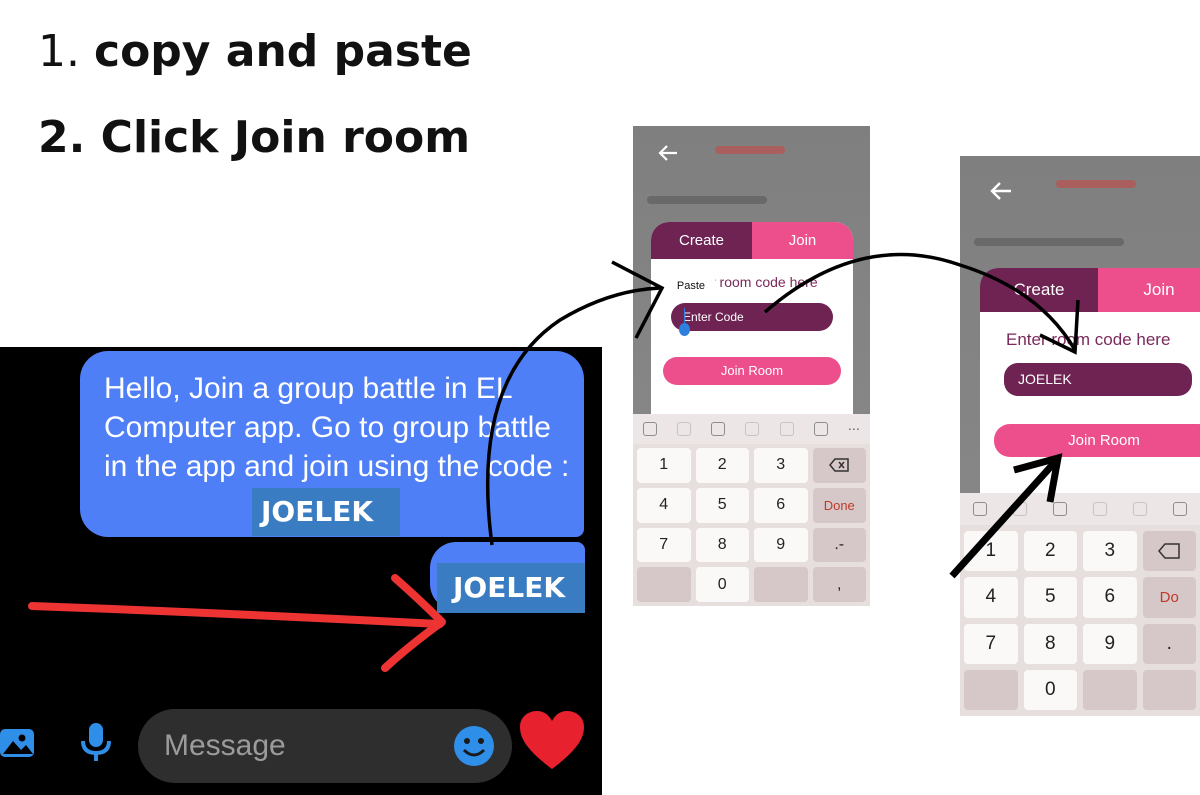 The image size is (1200, 795). I want to click on invite-code-highlight: JOELEK, so click(326, 512).